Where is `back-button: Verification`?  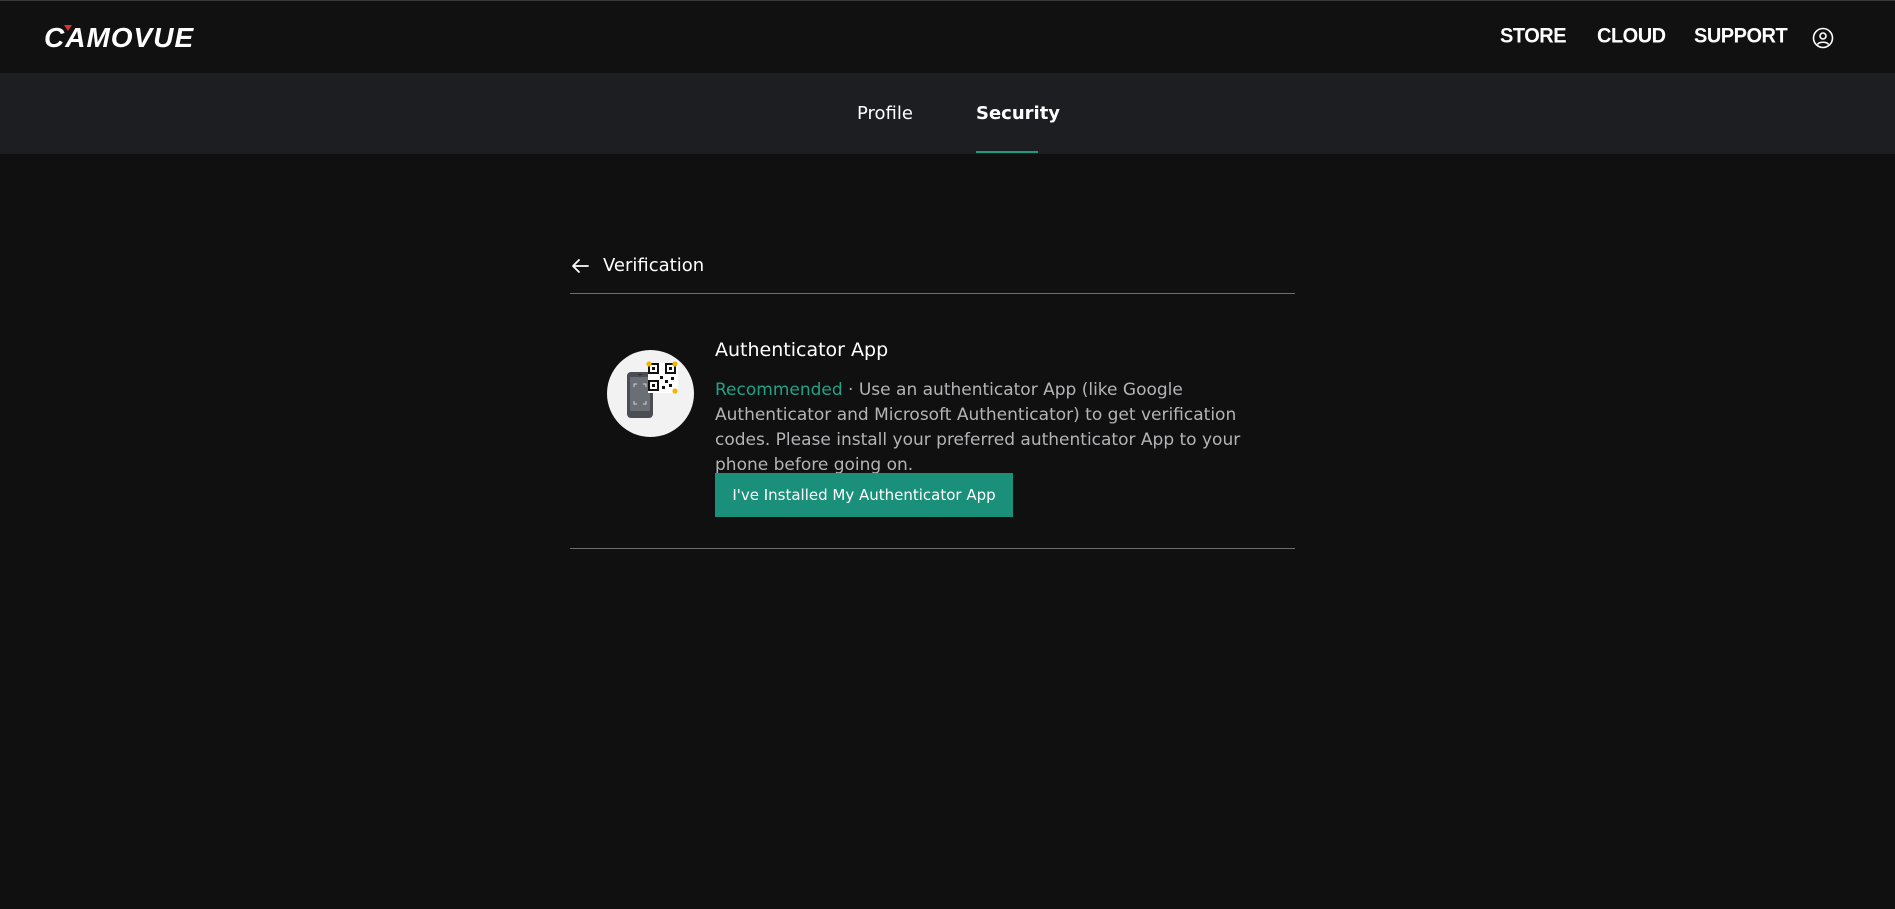 back-button: Verification is located at coordinates (637, 266).